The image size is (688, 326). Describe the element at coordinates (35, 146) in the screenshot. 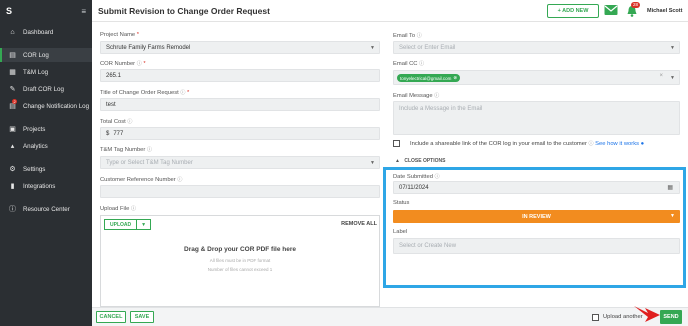

I see `sidebar-item-label: Analytics` at that location.